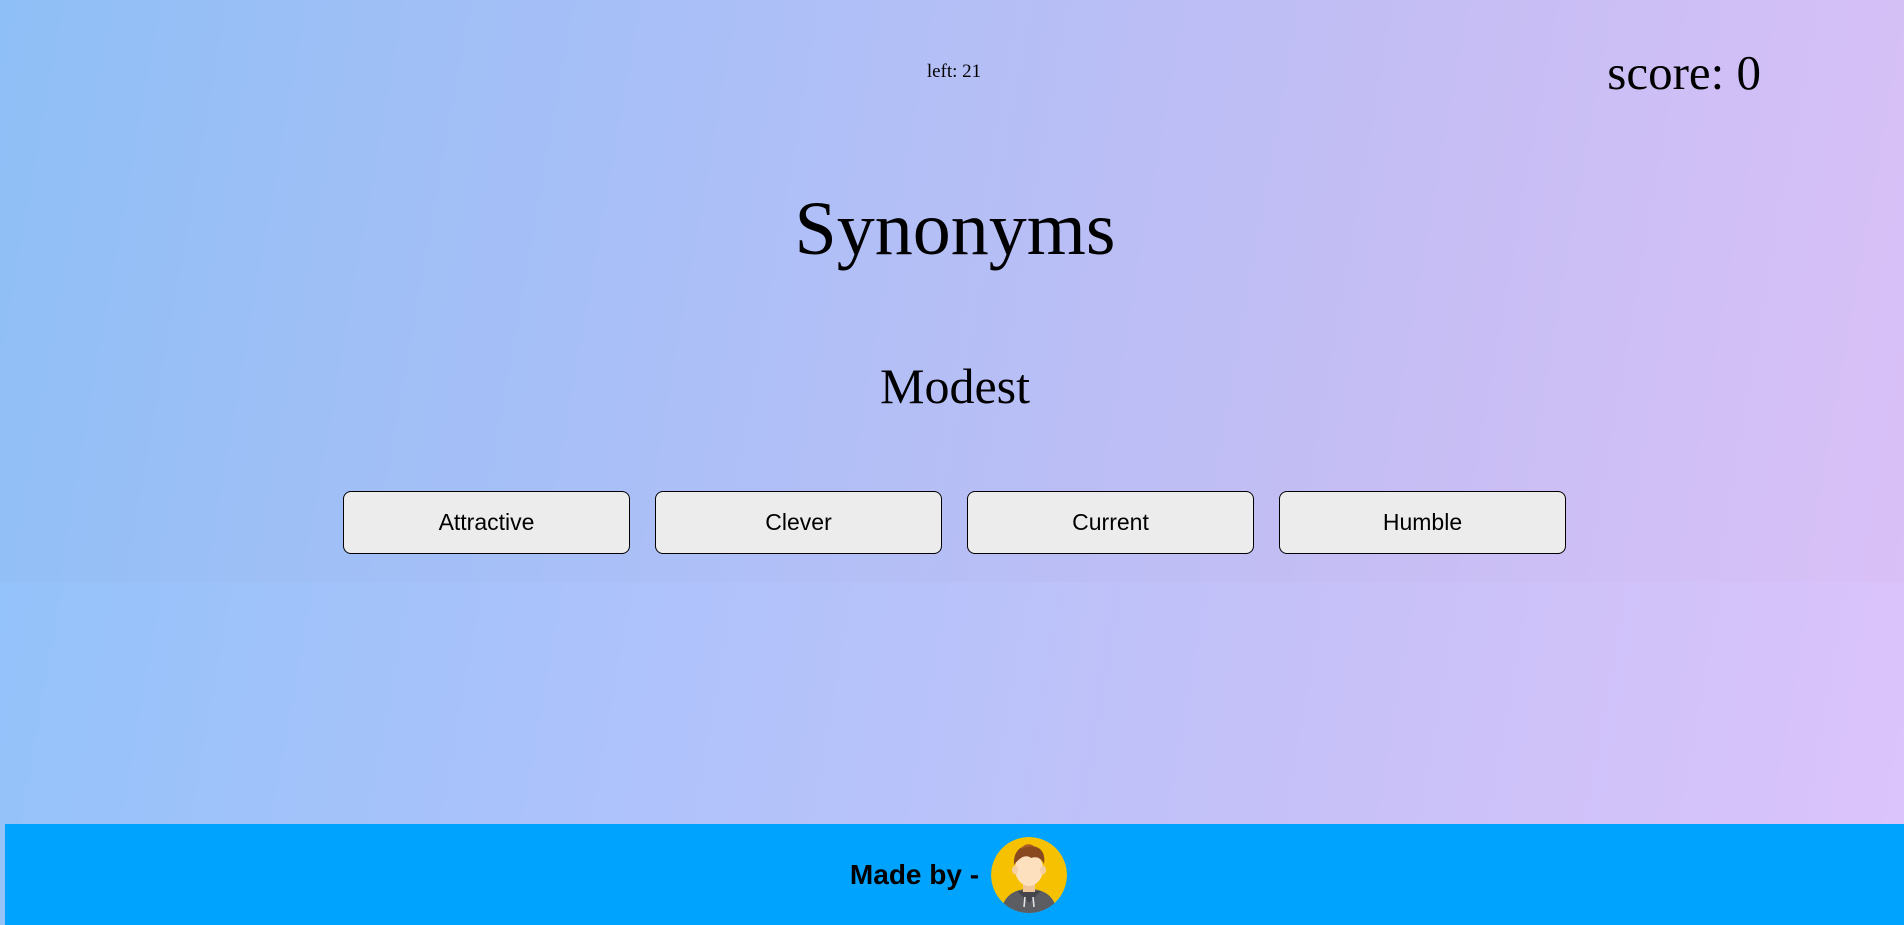 This screenshot has width=1904, height=925. Describe the element at coordinates (1110, 522) in the screenshot. I see `option-button-3: Current` at that location.